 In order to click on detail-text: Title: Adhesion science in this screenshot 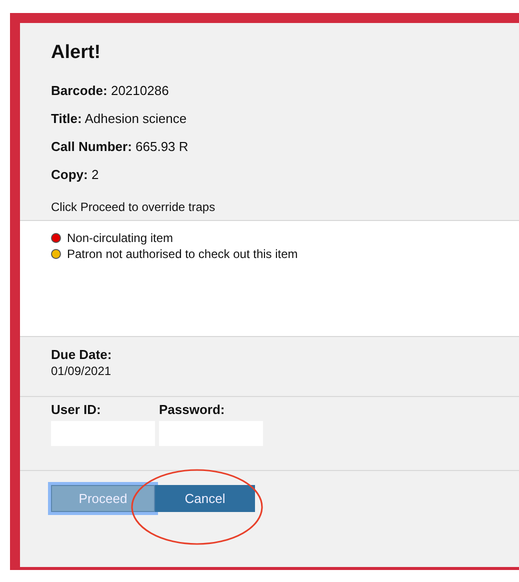, I will do `click(119, 118)`.